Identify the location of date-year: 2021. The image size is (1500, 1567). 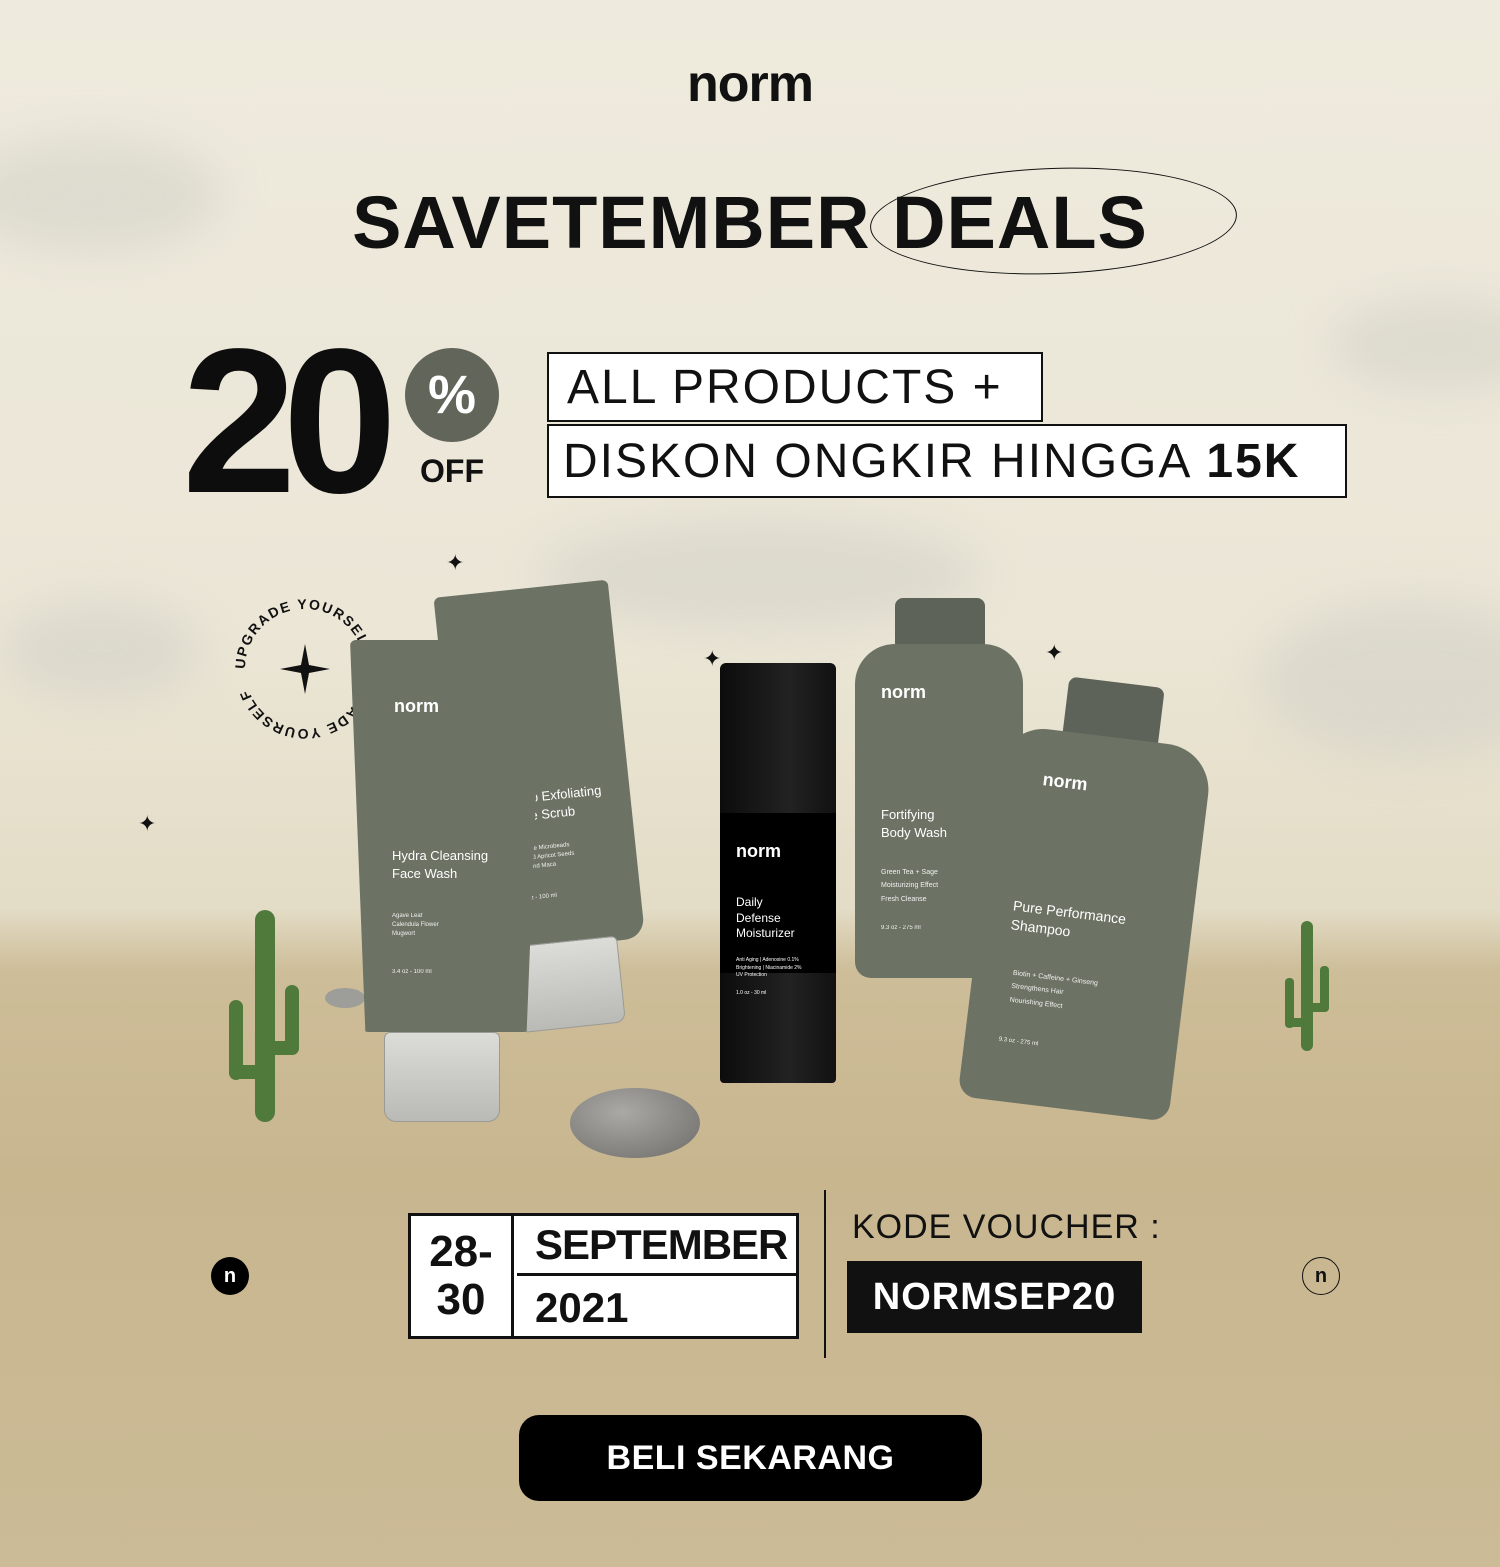
(582, 1307).